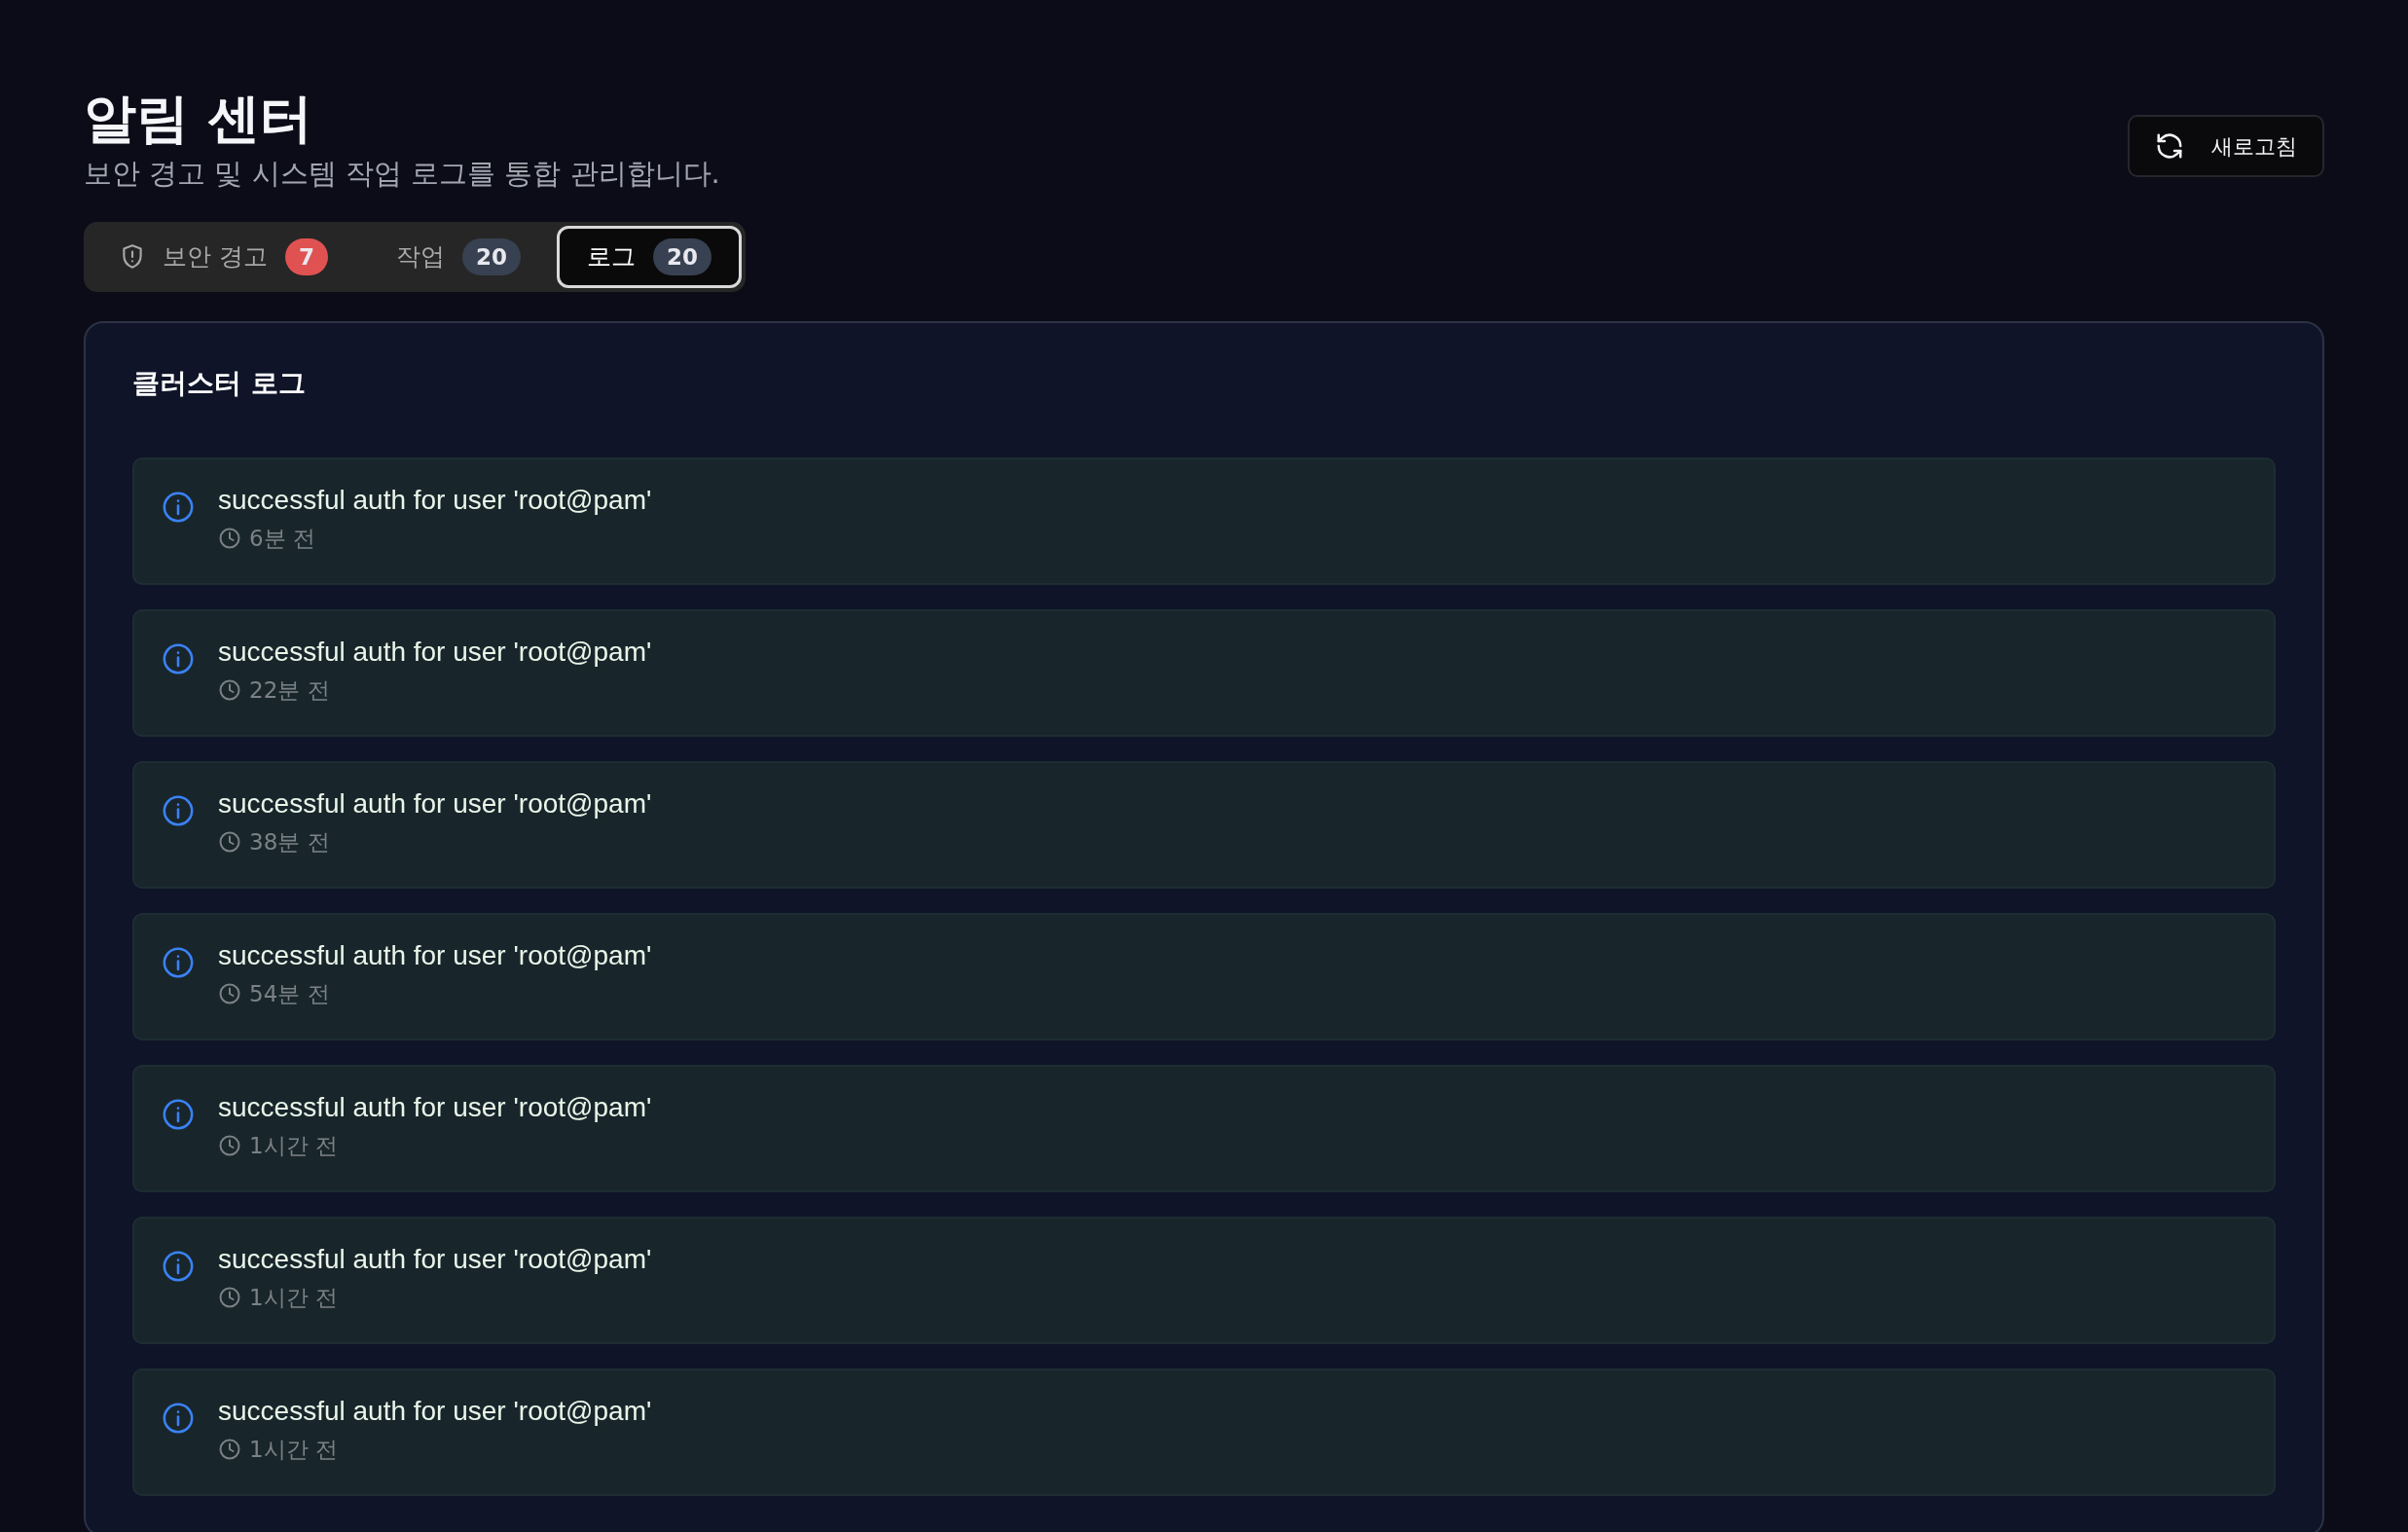  I want to click on panel-title: 클러스터 로그, so click(219, 383).